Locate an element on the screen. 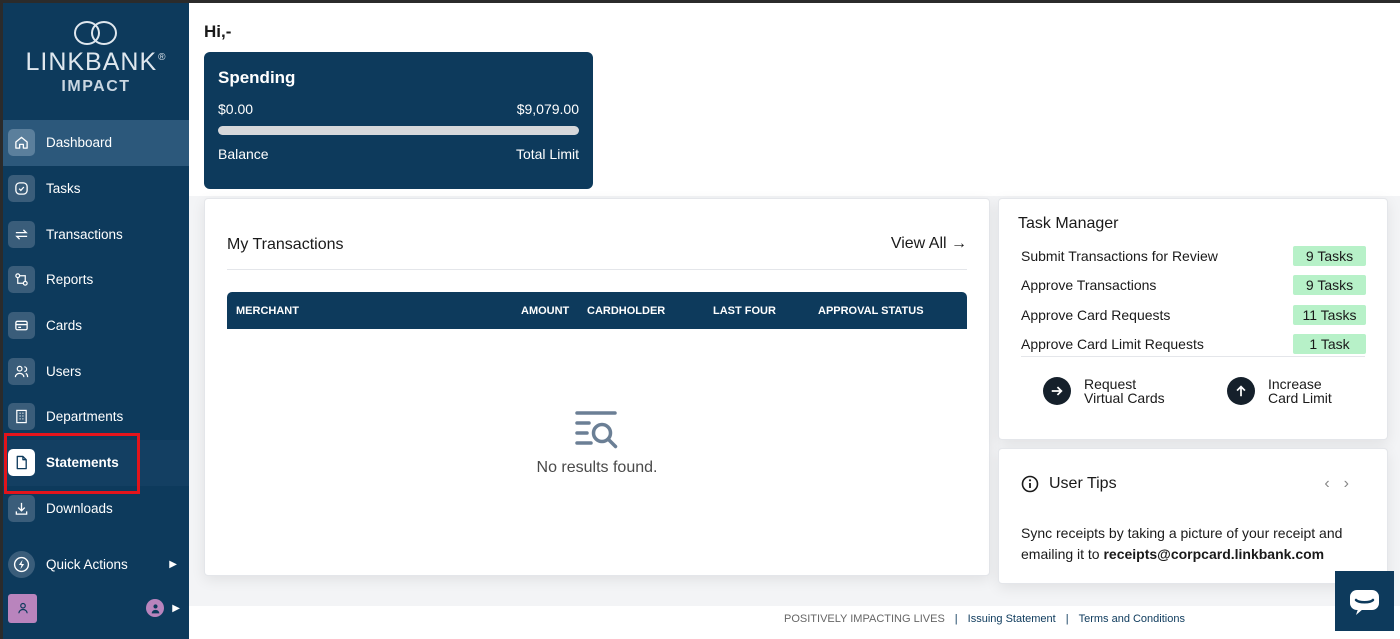  quick-actions-menu: Quick Actions ▶ is located at coordinates (96, 564).